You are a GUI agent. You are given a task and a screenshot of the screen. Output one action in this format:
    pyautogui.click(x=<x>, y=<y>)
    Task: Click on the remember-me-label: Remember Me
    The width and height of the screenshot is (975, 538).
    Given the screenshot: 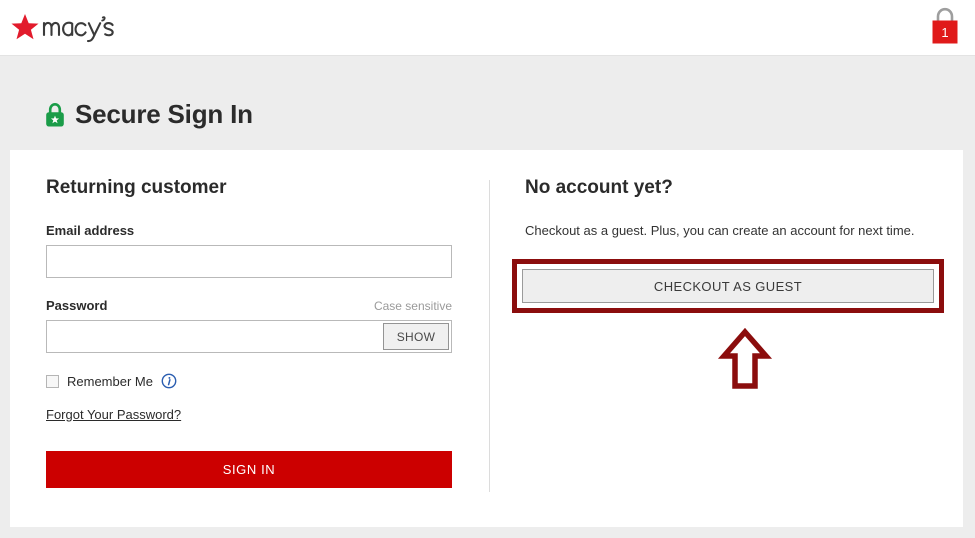 What is the action you would take?
    pyautogui.click(x=110, y=381)
    